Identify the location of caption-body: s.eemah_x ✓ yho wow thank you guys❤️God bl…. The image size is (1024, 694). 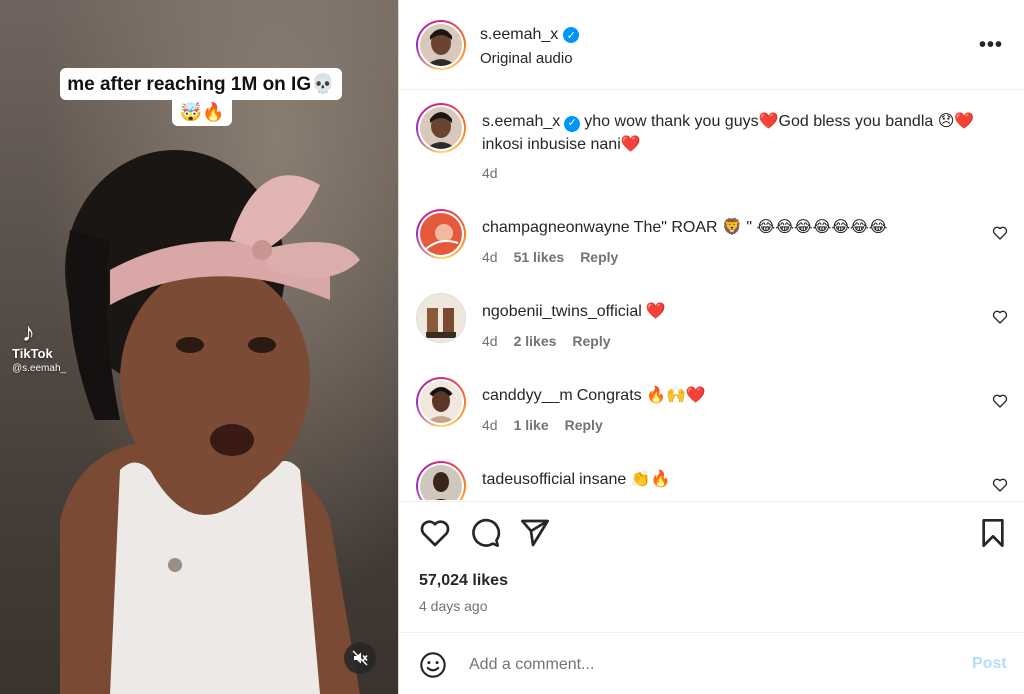
(732, 133).